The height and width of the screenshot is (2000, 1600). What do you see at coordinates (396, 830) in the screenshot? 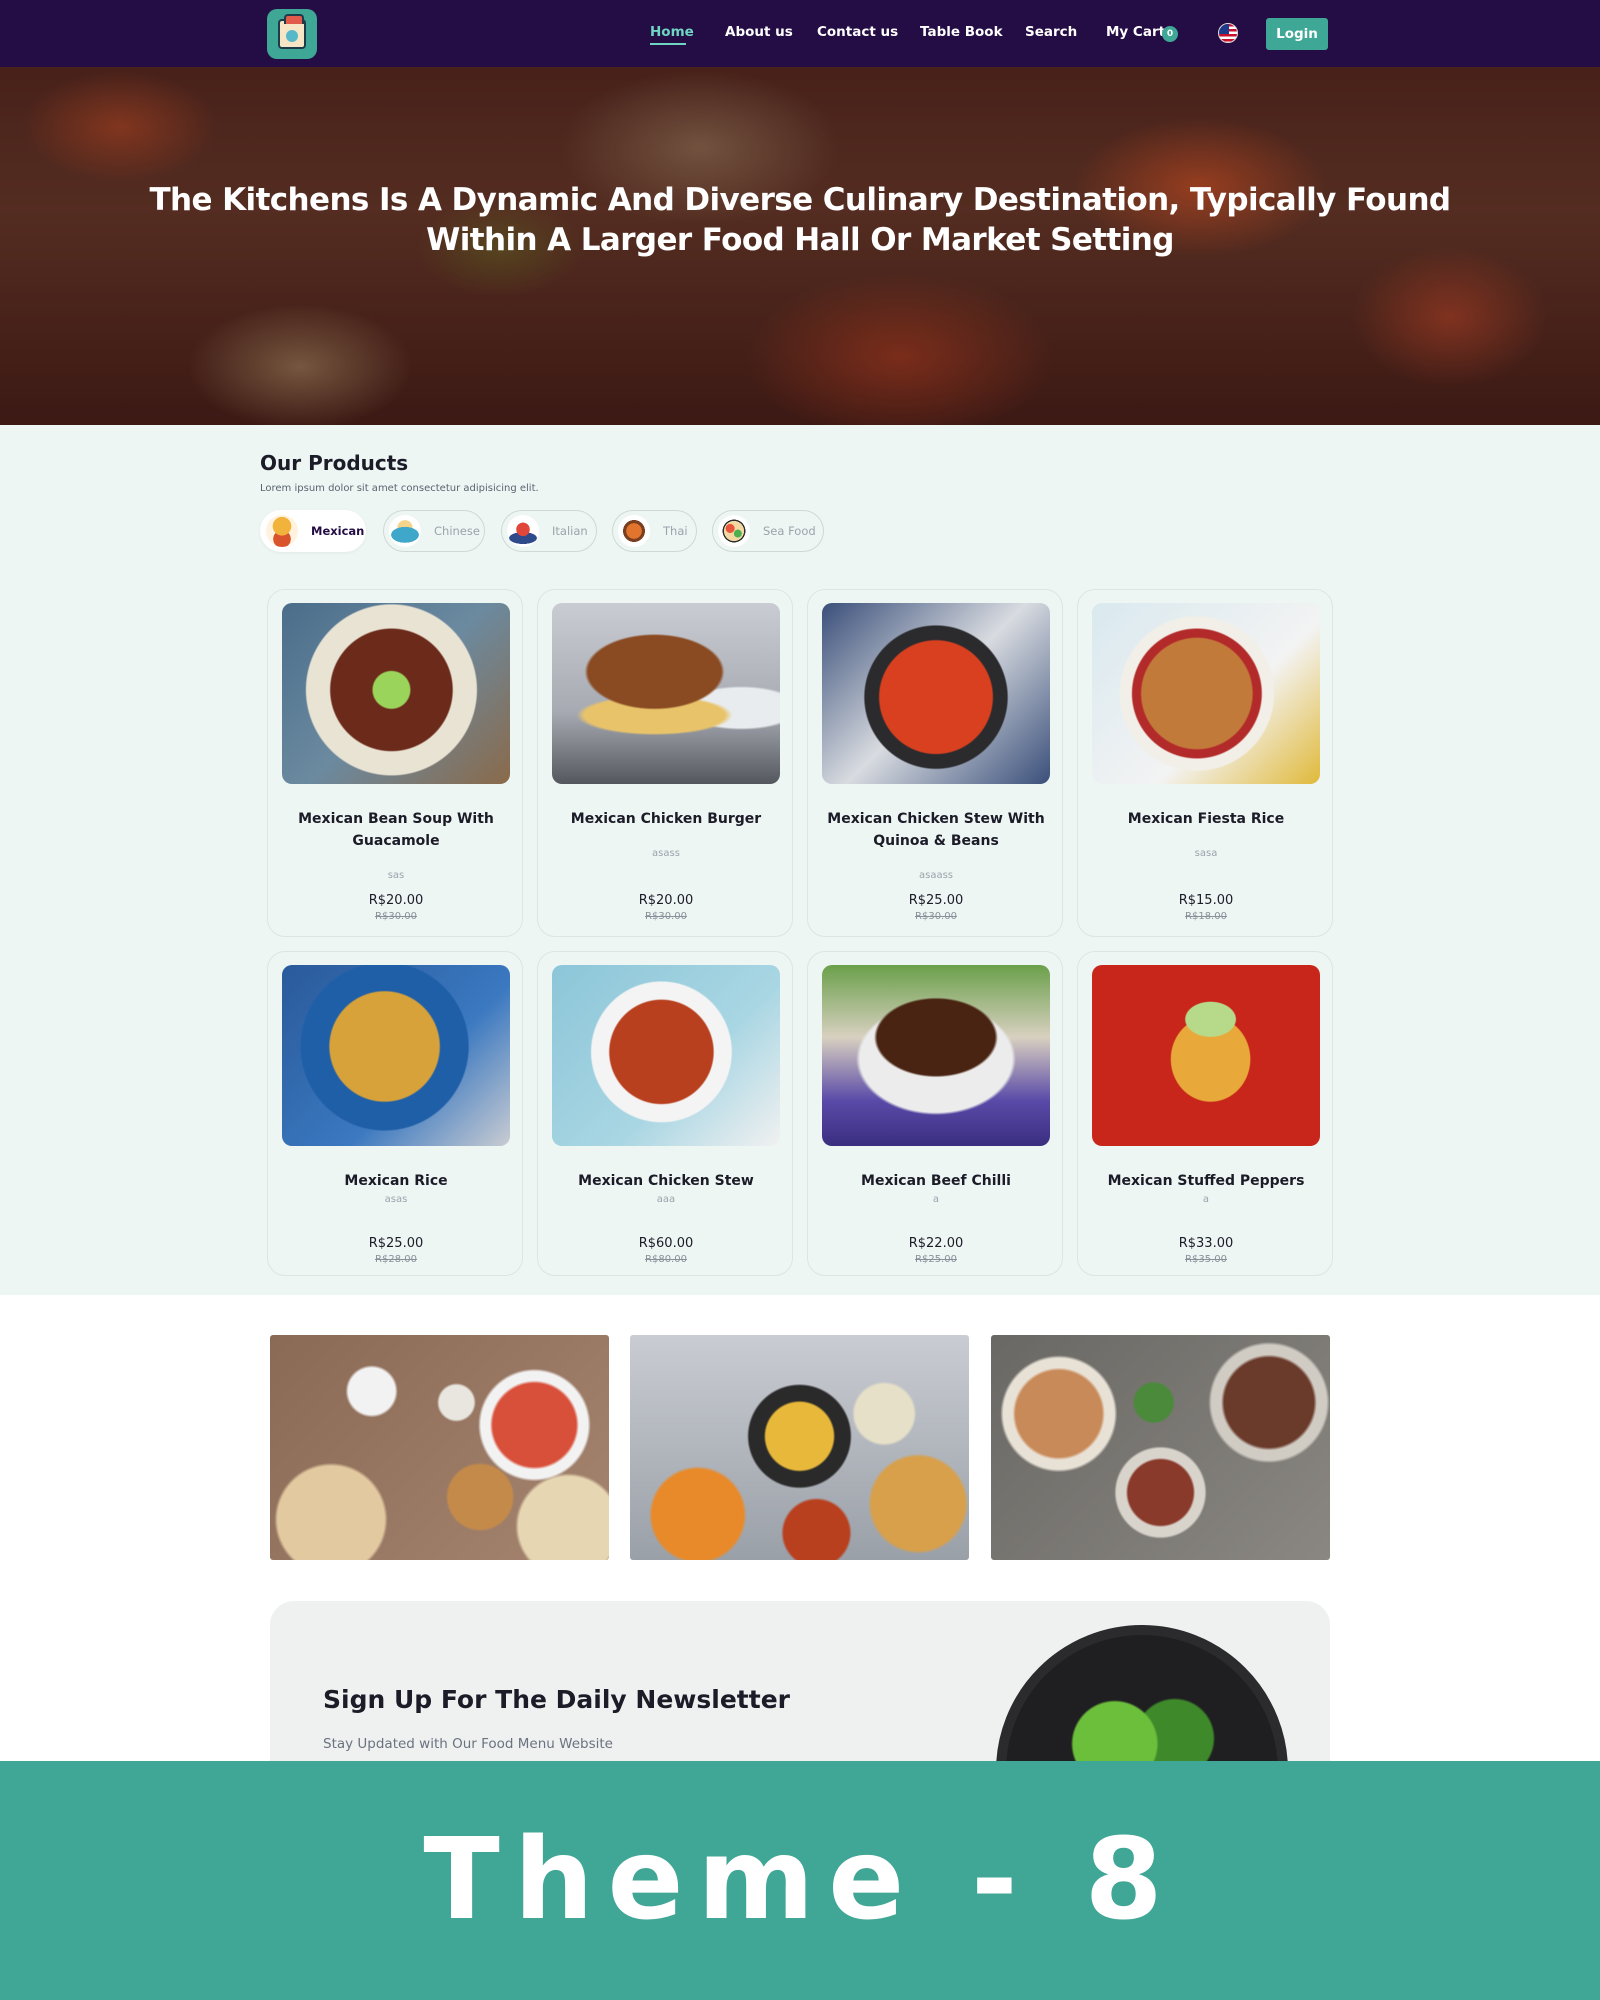
I see `product-name: Mexican Bean Soup With Guacamole` at bounding box center [396, 830].